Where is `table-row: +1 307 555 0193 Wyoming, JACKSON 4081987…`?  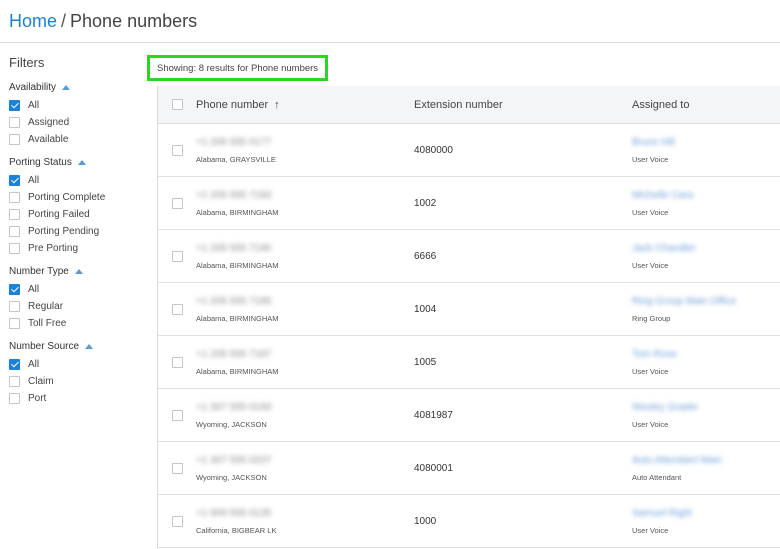
table-row: +1 307 555 0193 Wyoming, JACKSON 4081987… is located at coordinates (469, 415).